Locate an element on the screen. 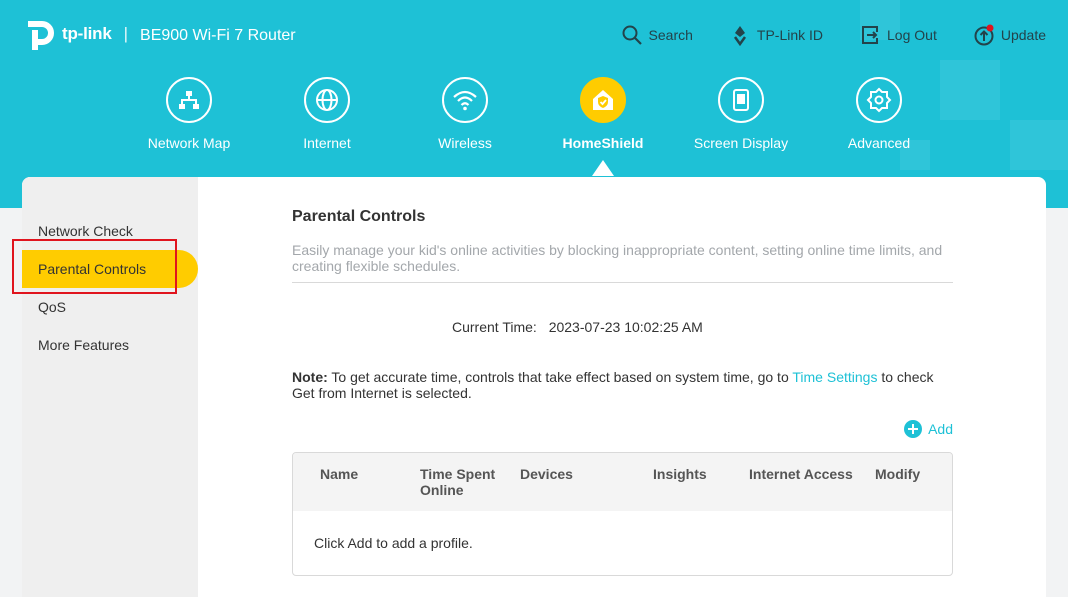  sidebar-item-label: Network Check is located at coordinates (85, 231).